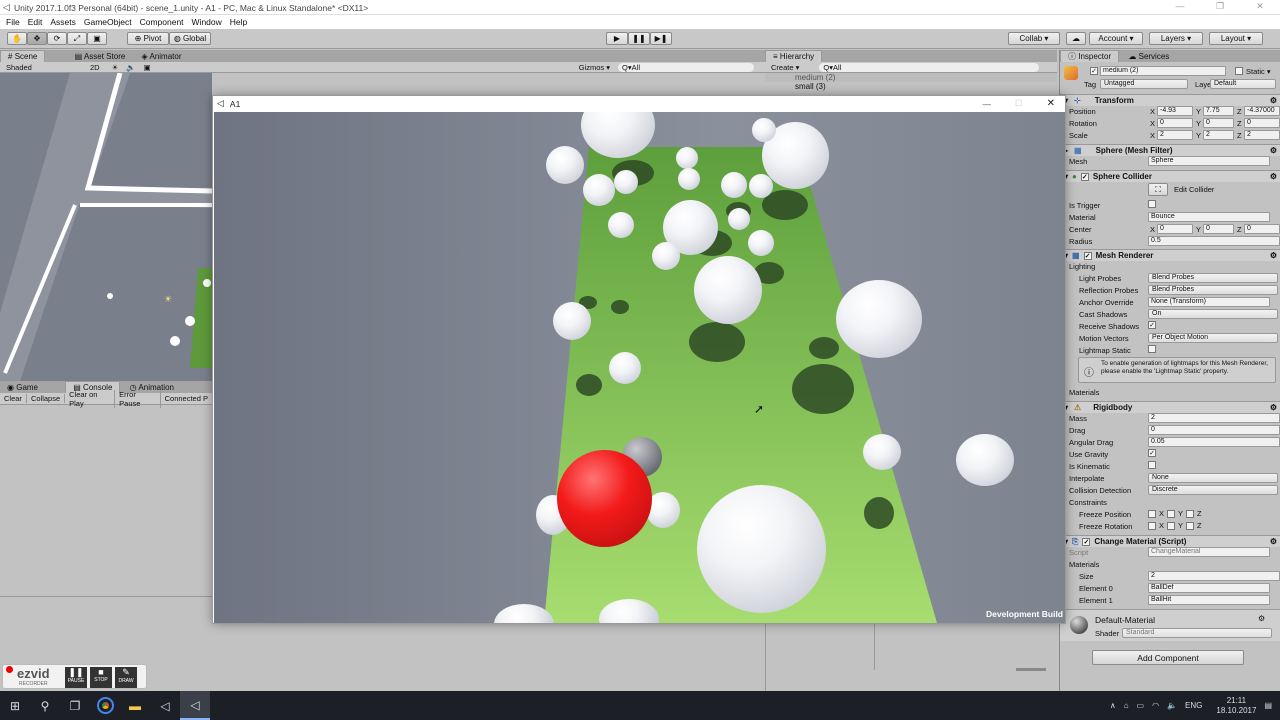 The height and width of the screenshot is (720, 1280). I want to click on position-x-field: -4.93, so click(1175, 111).